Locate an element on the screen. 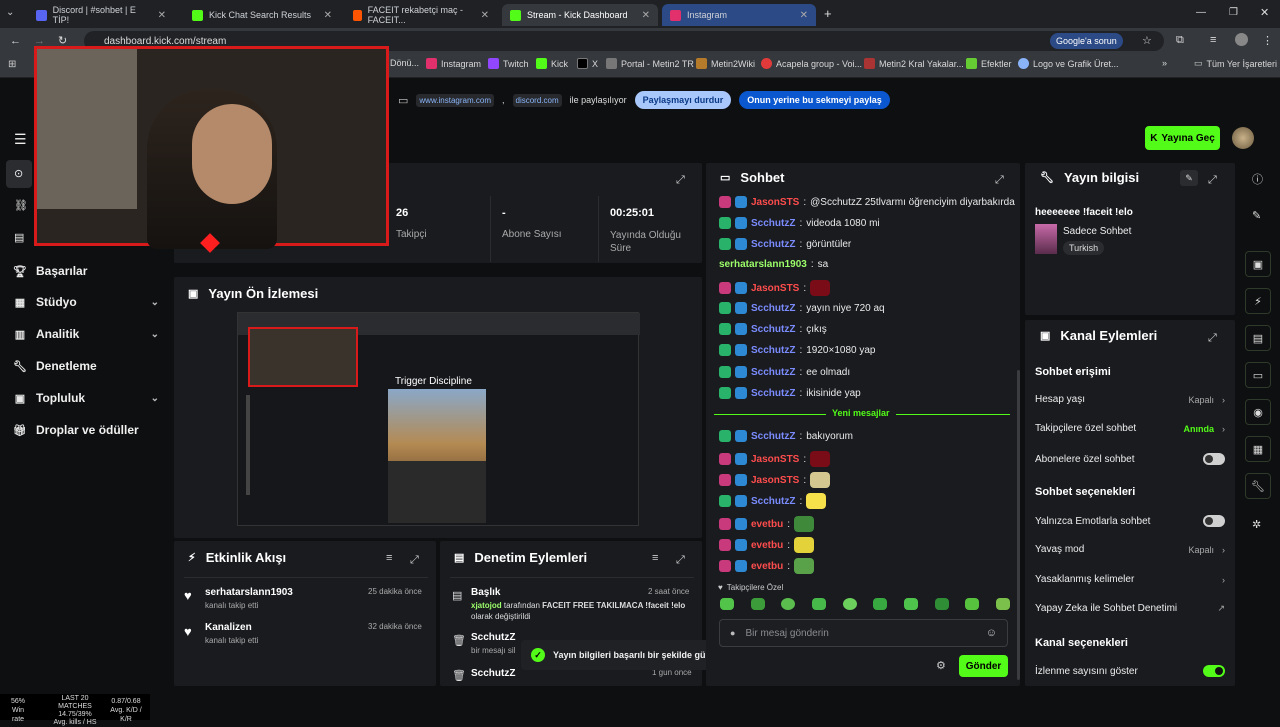 The height and width of the screenshot is (727, 1280). tab-search-icon: ⌄ is located at coordinates (10, 12).